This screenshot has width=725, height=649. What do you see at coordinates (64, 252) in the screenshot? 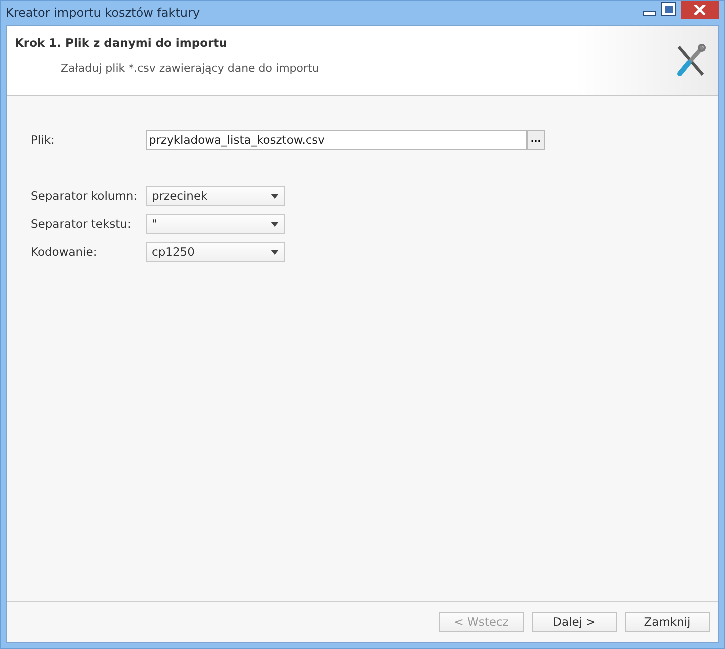
I see `field-label: Kodowanie:` at bounding box center [64, 252].